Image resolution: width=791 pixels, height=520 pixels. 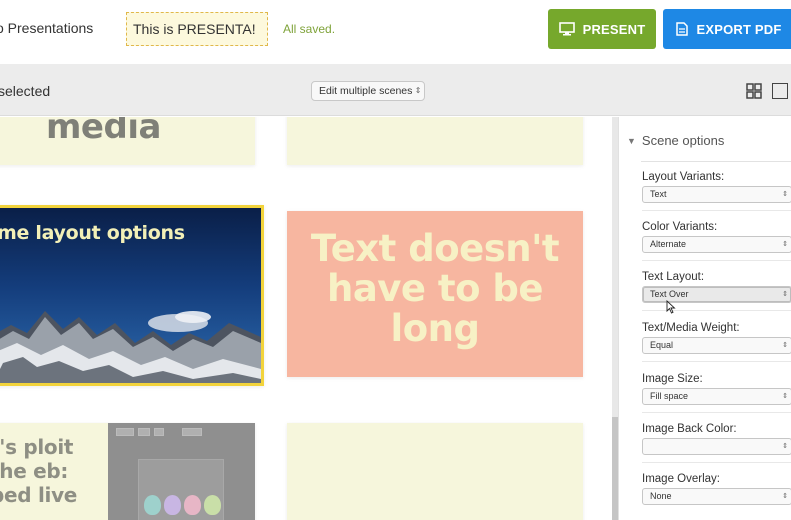 What do you see at coordinates (683, 177) in the screenshot?
I see `option-label: Layout Variants:` at bounding box center [683, 177].